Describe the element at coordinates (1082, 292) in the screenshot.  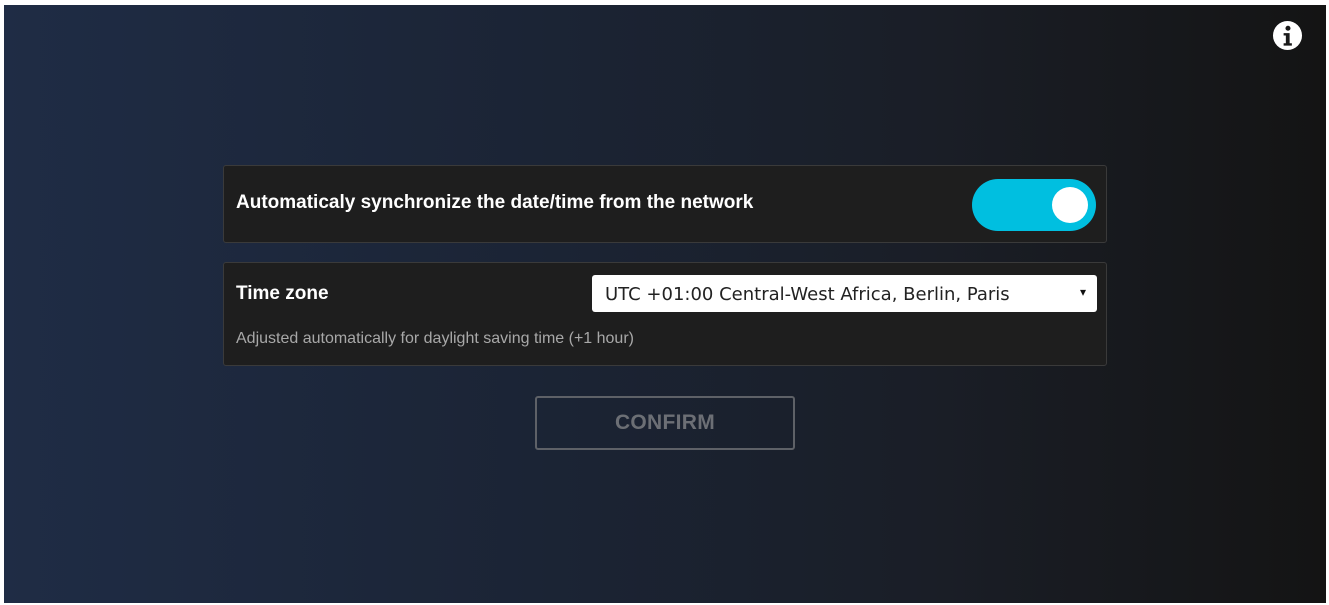
I see `caret-down-icon: ▾` at that location.